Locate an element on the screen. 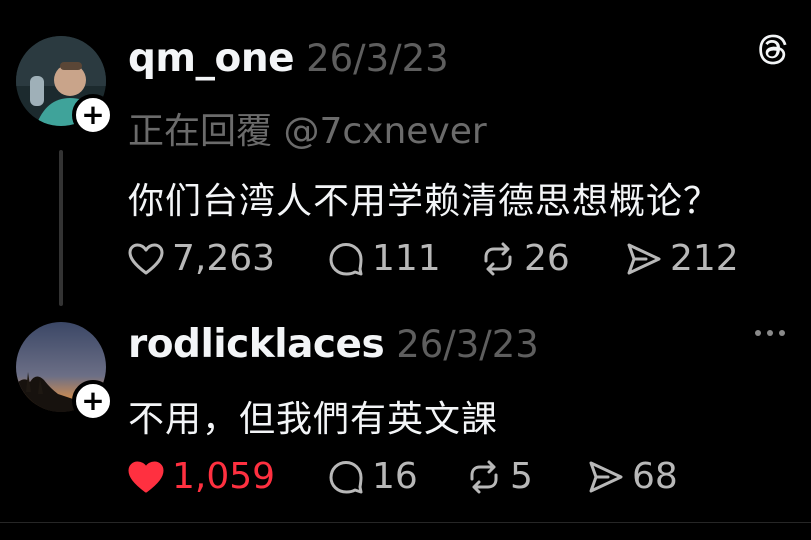 This screenshot has width=811, height=540. like-button: 7,263 is located at coordinates (226, 258).